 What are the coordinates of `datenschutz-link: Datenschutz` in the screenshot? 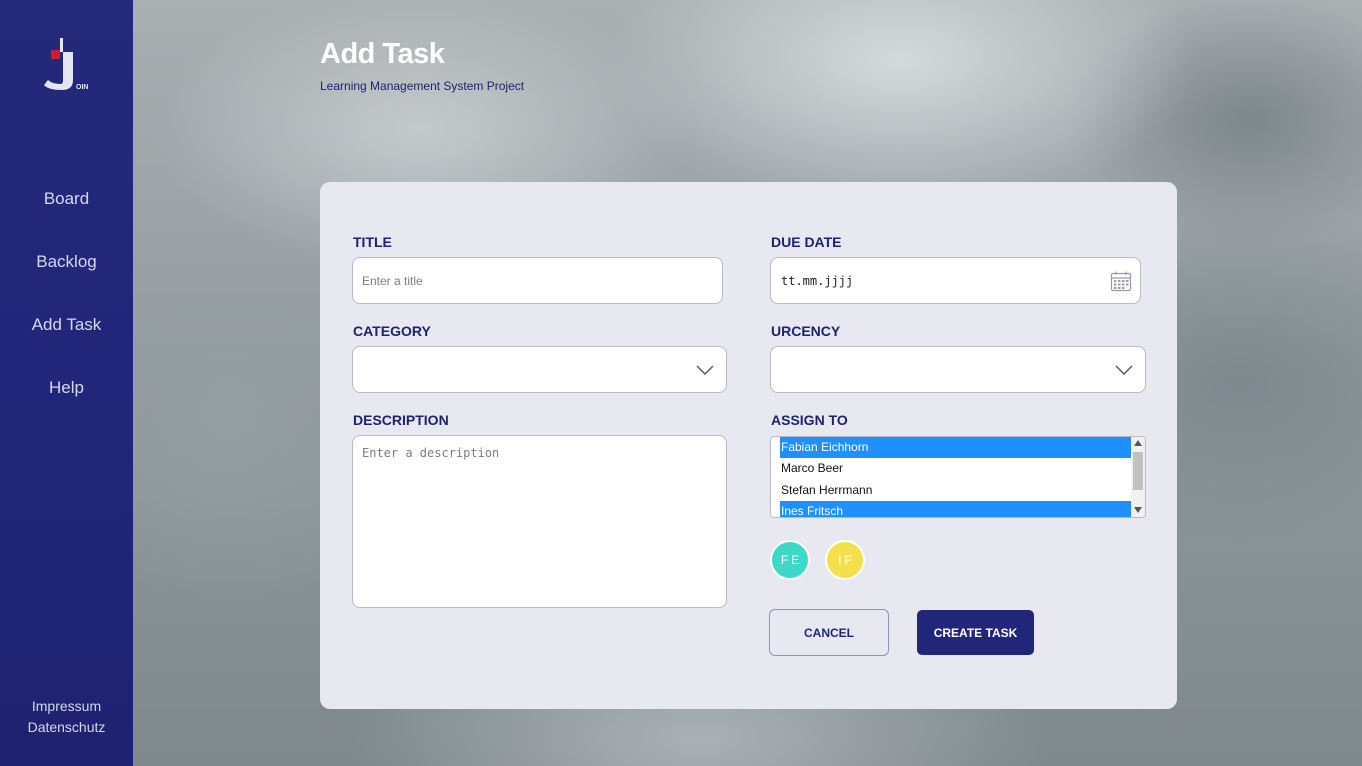 It's located at (66, 727).